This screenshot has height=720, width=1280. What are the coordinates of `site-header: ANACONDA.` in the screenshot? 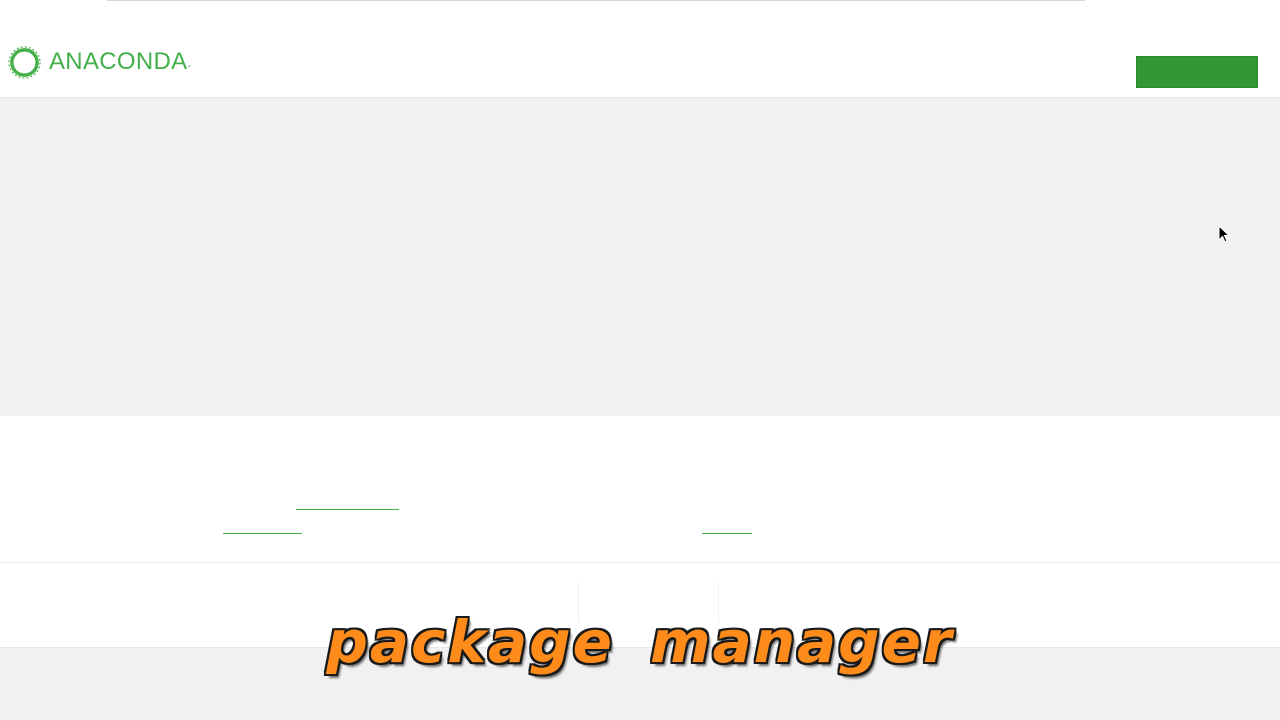 It's located at (640, 53).